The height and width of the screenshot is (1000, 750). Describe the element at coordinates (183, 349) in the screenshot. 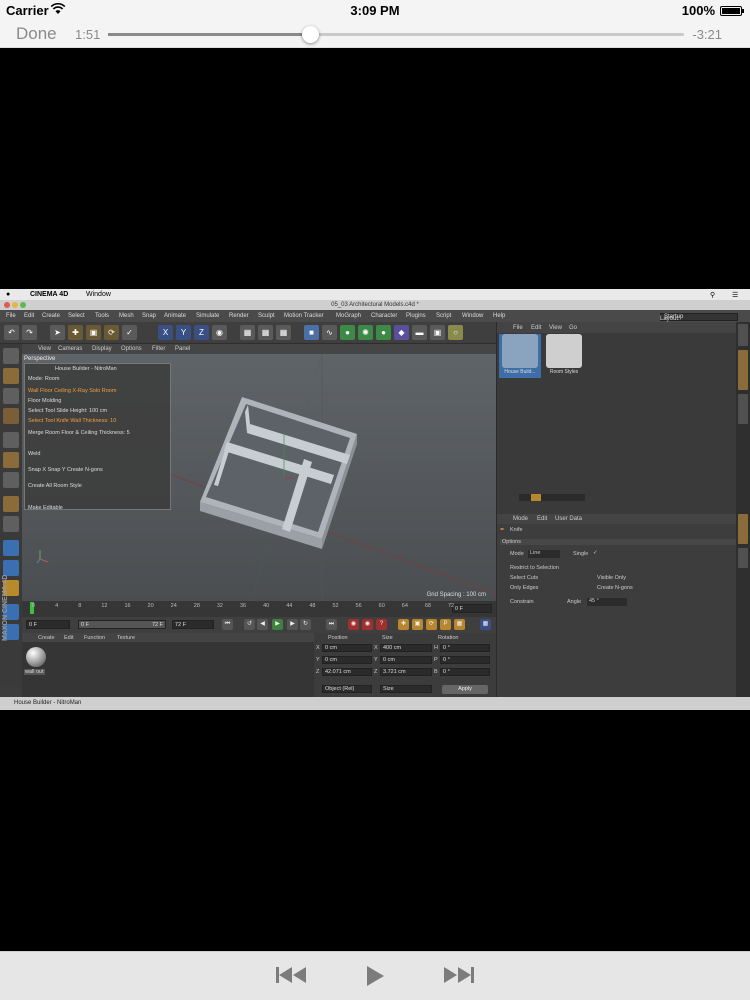

I see `vp-menu-panel: Panel` at that location.